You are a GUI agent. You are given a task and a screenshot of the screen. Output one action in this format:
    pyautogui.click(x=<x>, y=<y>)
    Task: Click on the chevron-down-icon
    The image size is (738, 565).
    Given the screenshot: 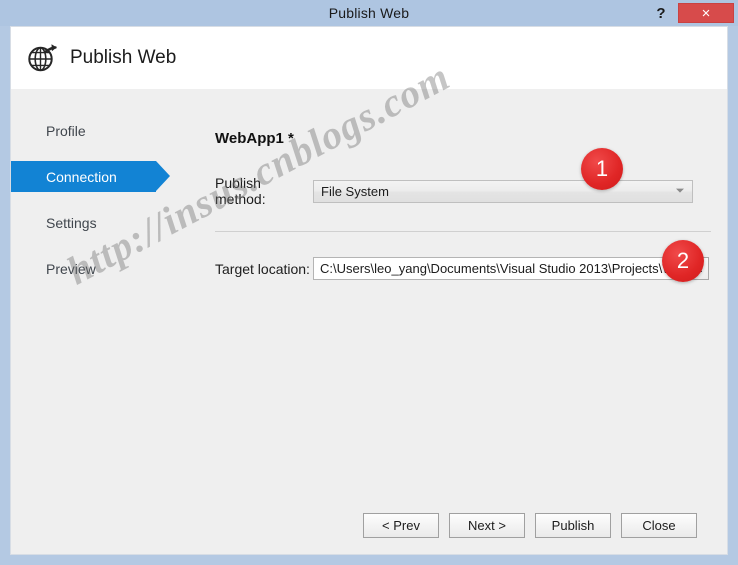 What is the action you would take?
    pyautogui.click(x=680, y=190)
    